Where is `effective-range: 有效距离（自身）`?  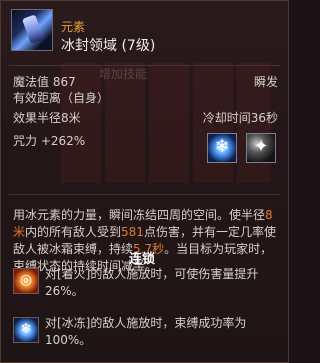 effective-range: 有效距离（自身） is located at coordinates (61, 98).